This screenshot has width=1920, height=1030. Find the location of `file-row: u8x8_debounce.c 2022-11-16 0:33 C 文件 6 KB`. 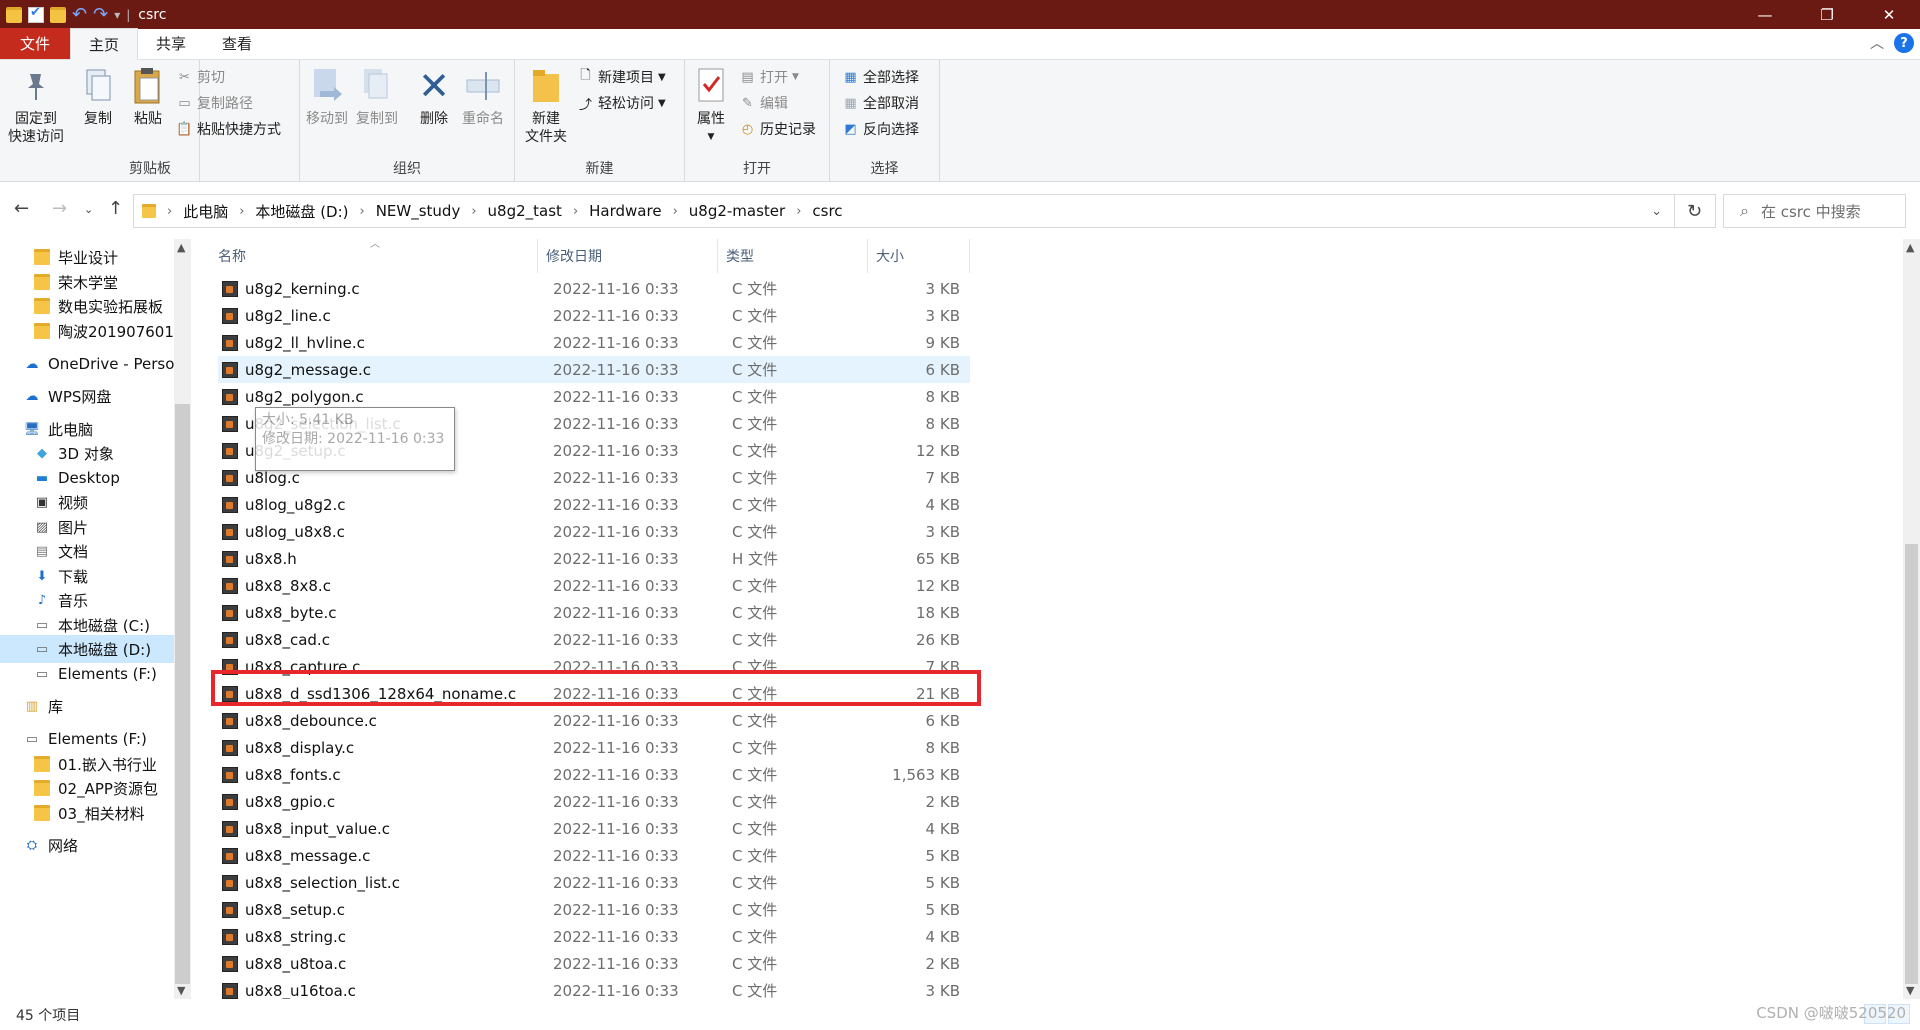

file-row: u8x8_debounce.c 2022-11-16 0:33 C 文件 6 KB is located at coordinates (594, 720).